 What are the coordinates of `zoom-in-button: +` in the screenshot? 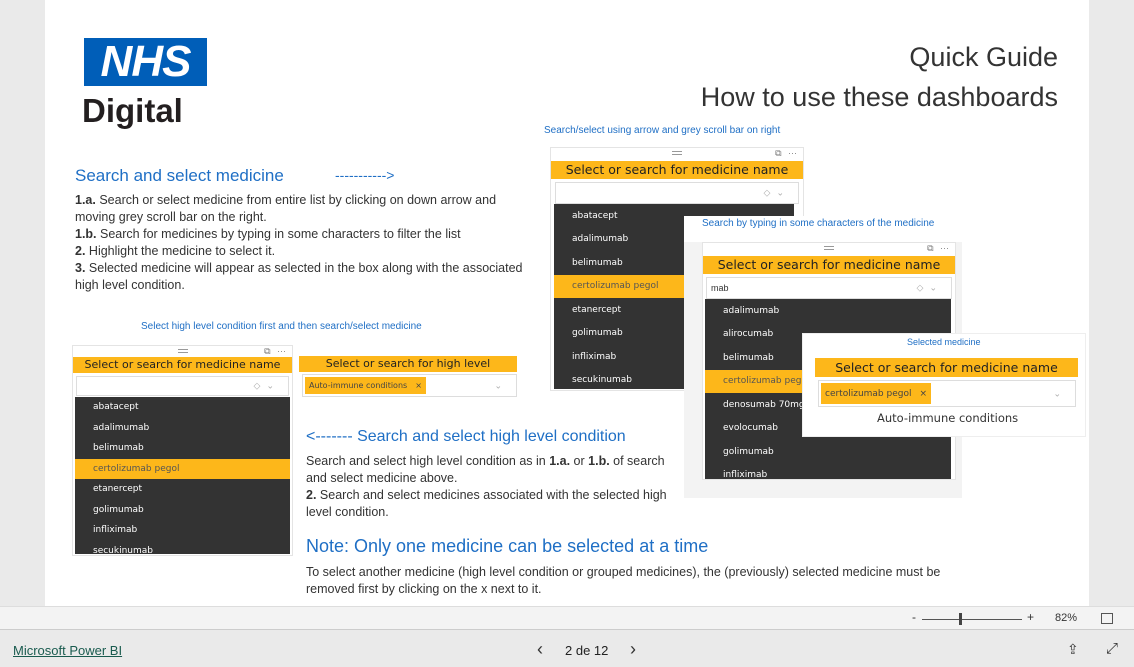 It's located at (1030, 617).